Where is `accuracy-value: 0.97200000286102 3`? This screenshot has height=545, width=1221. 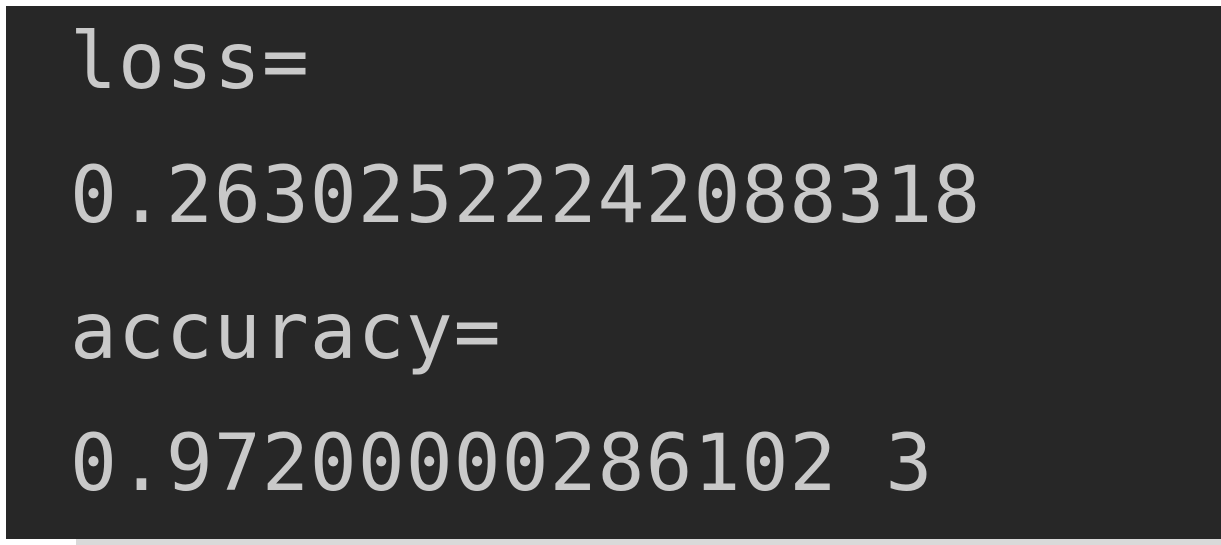 accuracy-value: 0.97200000286102 3 is located at coordinates (502, 464).